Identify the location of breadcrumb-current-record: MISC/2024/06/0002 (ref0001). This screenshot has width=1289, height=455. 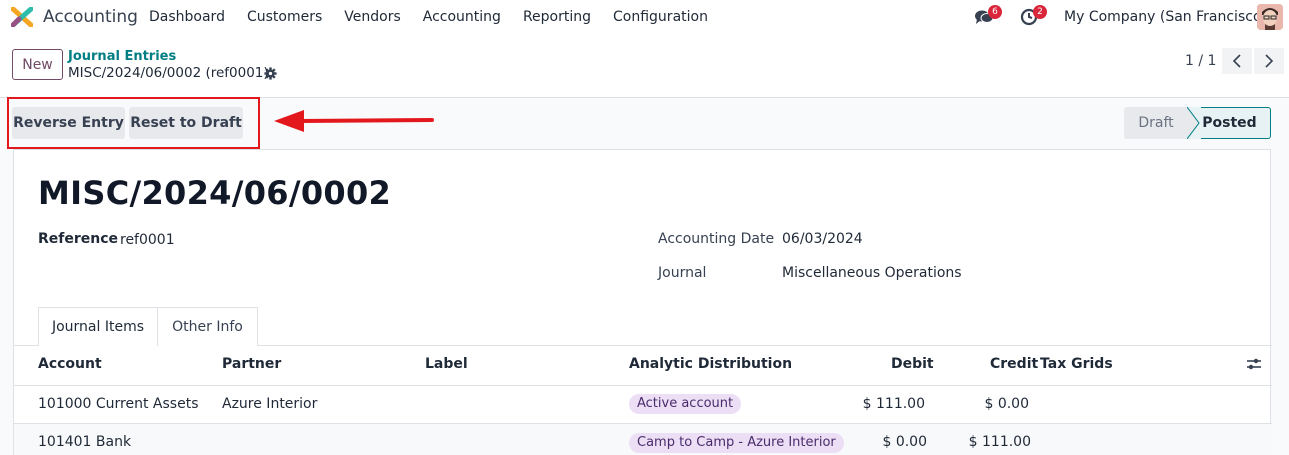
(168, 73).